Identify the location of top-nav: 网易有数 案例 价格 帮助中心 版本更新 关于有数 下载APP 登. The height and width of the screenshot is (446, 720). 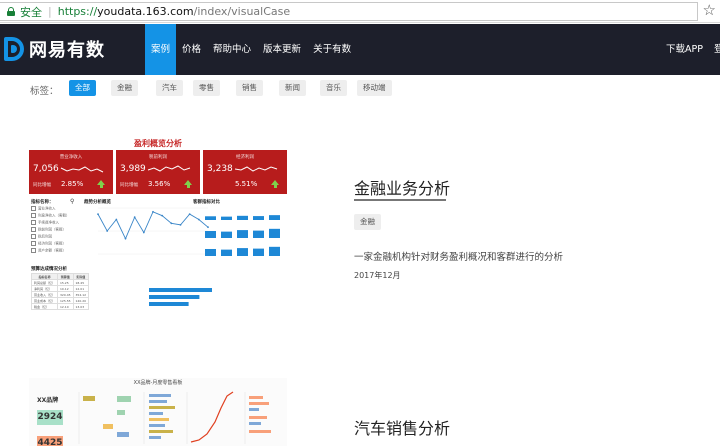
(360, 49).